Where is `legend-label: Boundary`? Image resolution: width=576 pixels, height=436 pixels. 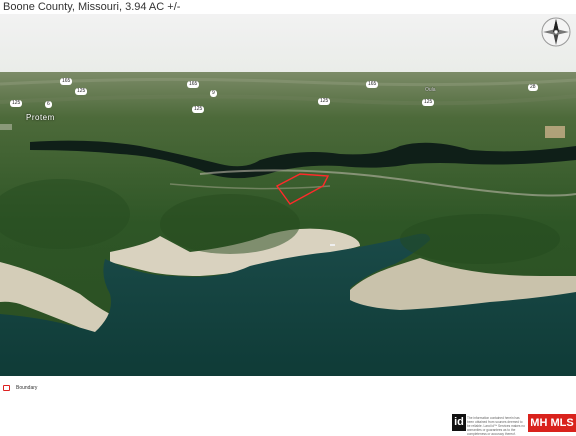
legend-label: Boundary is located at coordinates (27, 388).